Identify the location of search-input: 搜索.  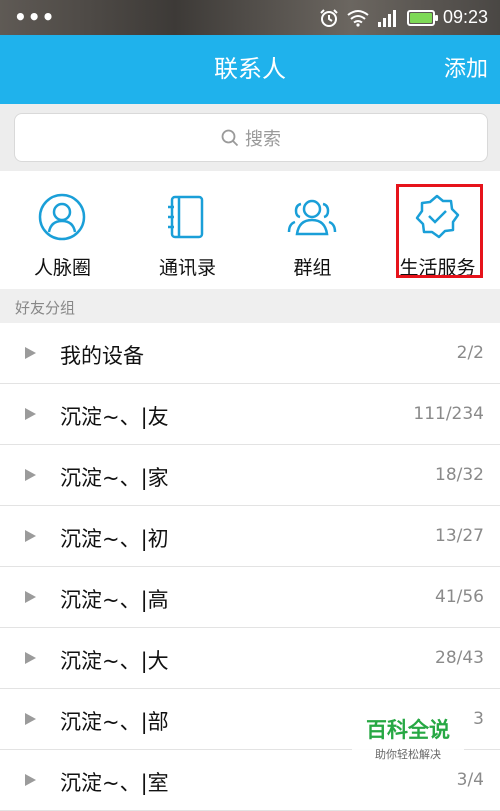
(251, 137).